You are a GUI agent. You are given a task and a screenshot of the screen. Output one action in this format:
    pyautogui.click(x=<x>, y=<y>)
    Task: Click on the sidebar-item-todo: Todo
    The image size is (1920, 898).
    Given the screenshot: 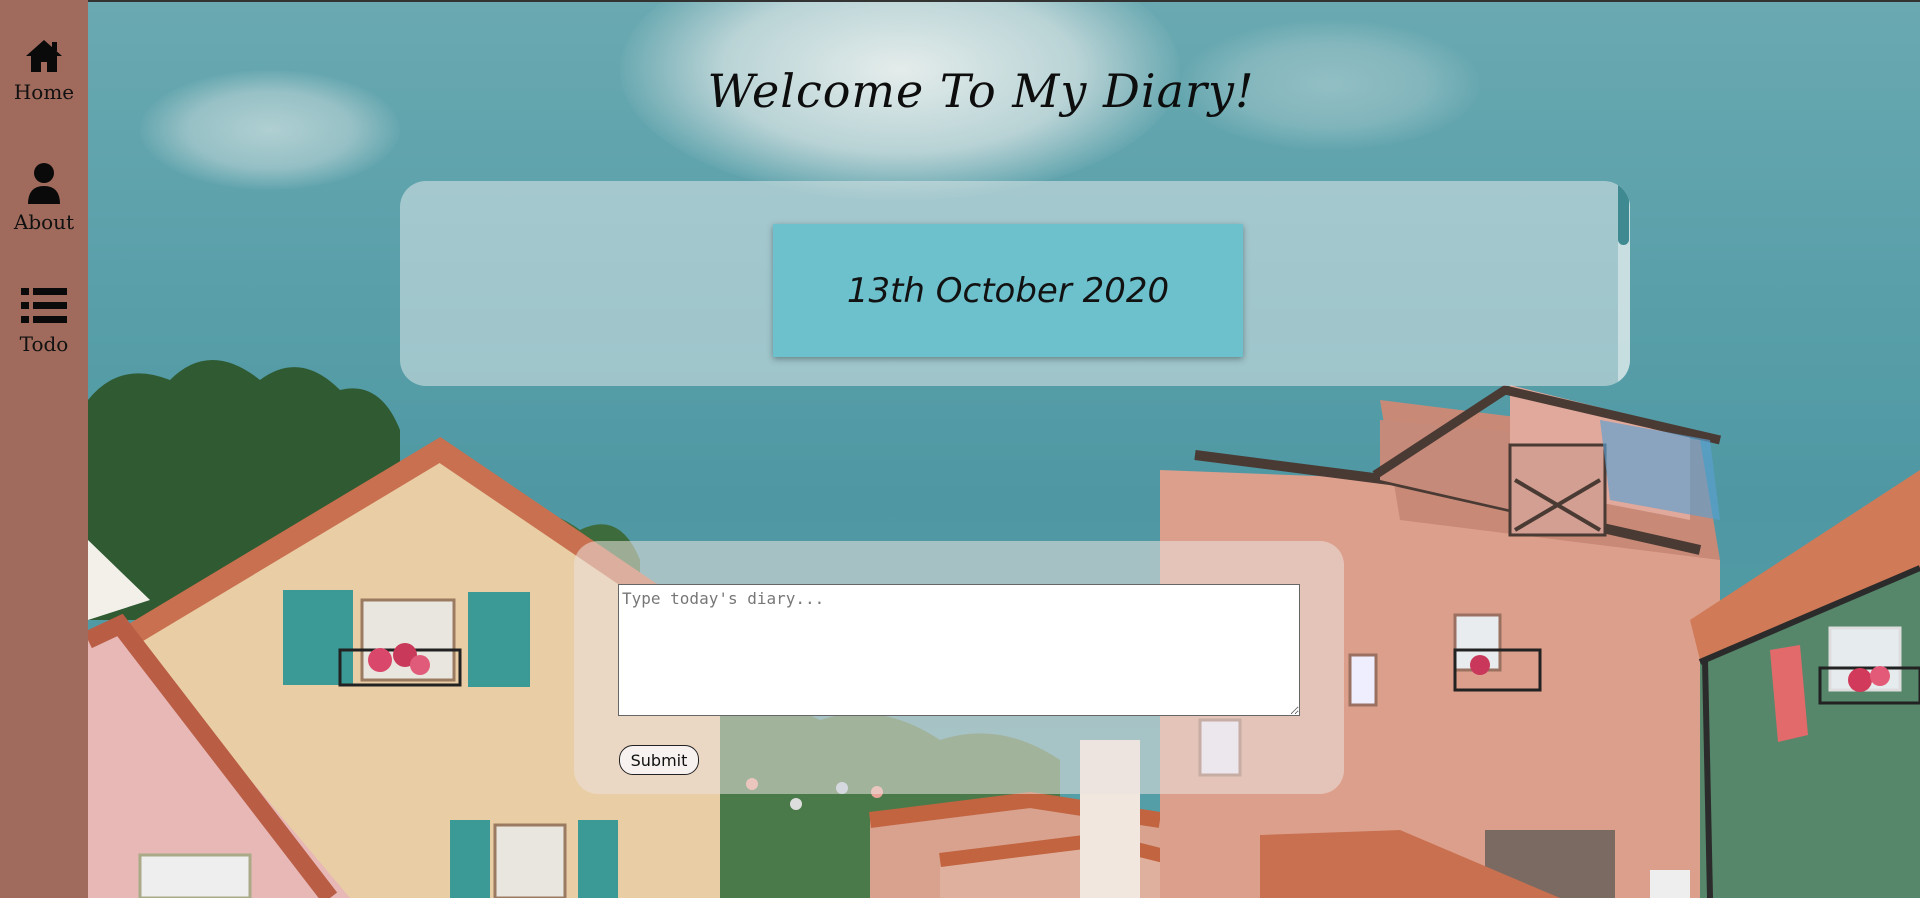 What is the action you would take?
    pyautogui.click(x=44, y=321)
    